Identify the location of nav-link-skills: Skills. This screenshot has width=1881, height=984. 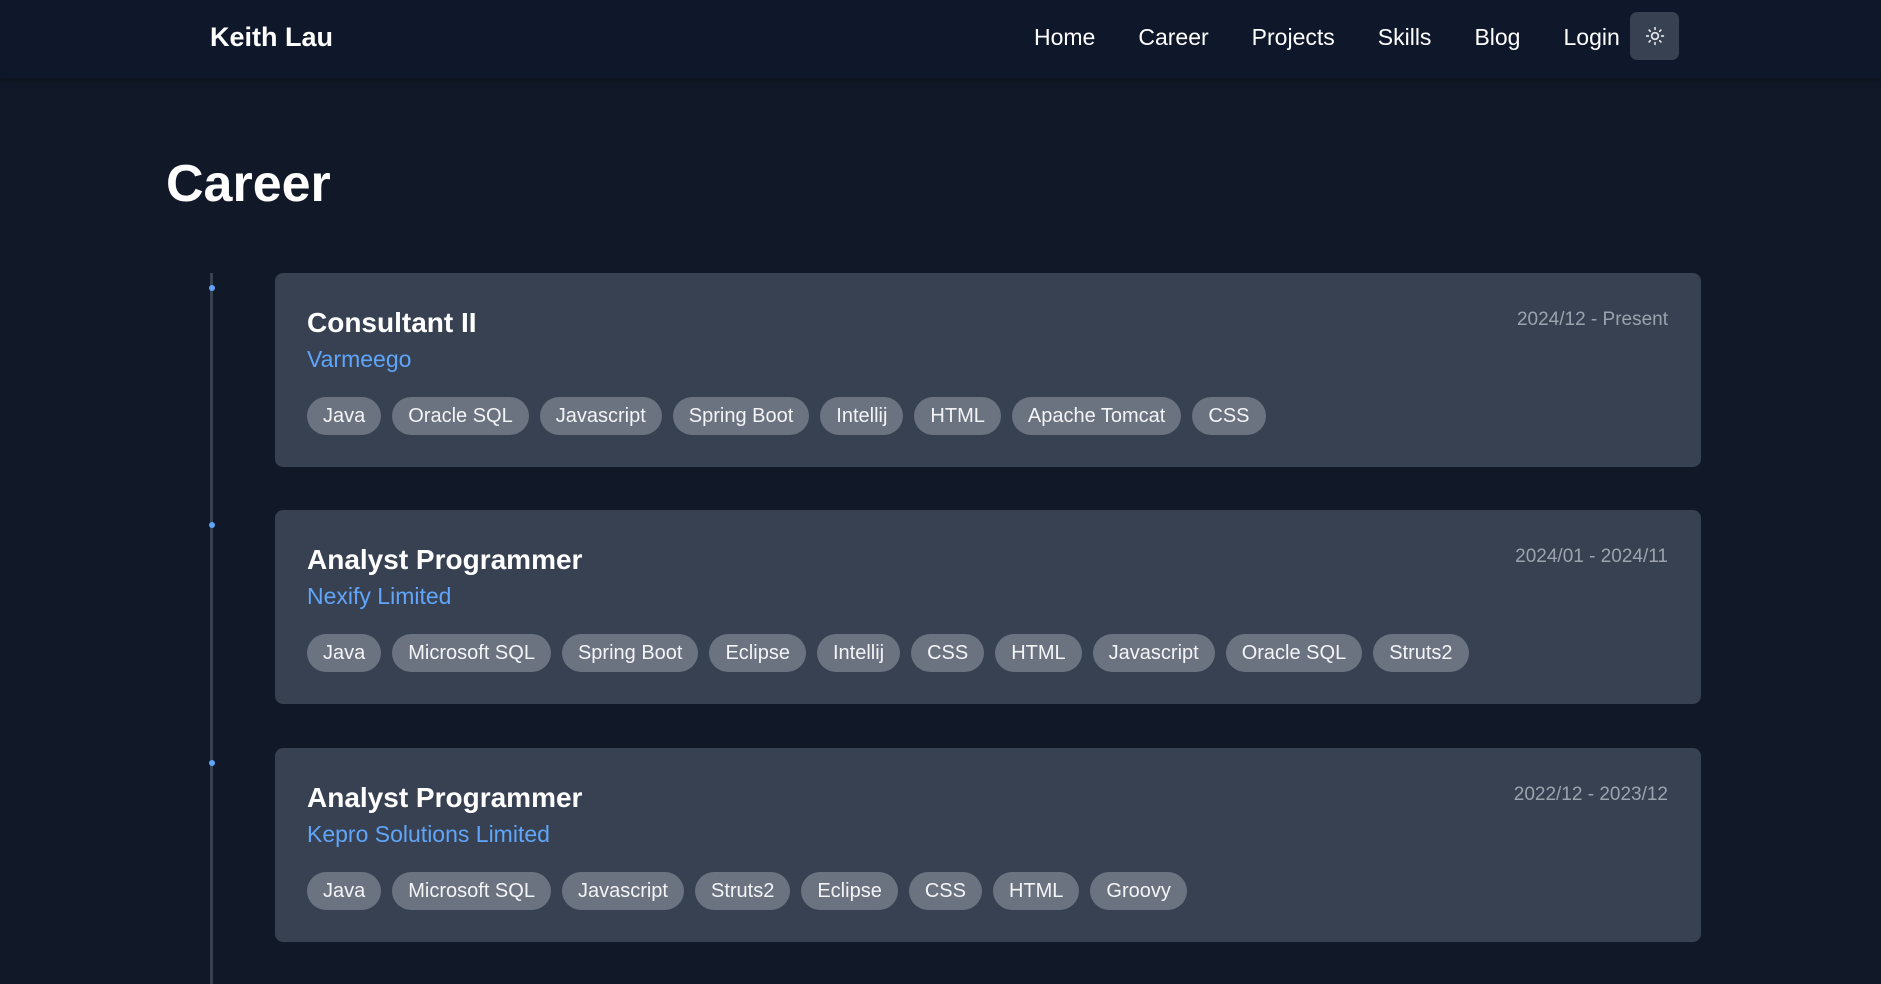
(1405, 37).